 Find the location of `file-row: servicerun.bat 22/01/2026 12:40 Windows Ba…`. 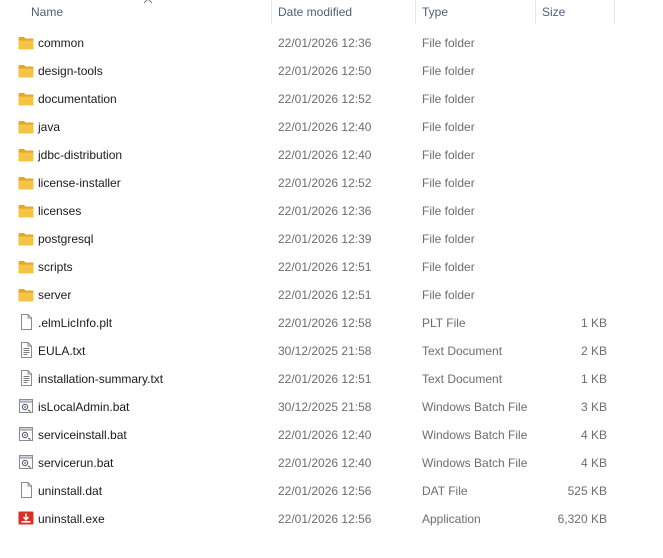

file-row: servicerun.bat 22/01/2026 12:40 Windows Ba… is located at coordinates (331, 463).